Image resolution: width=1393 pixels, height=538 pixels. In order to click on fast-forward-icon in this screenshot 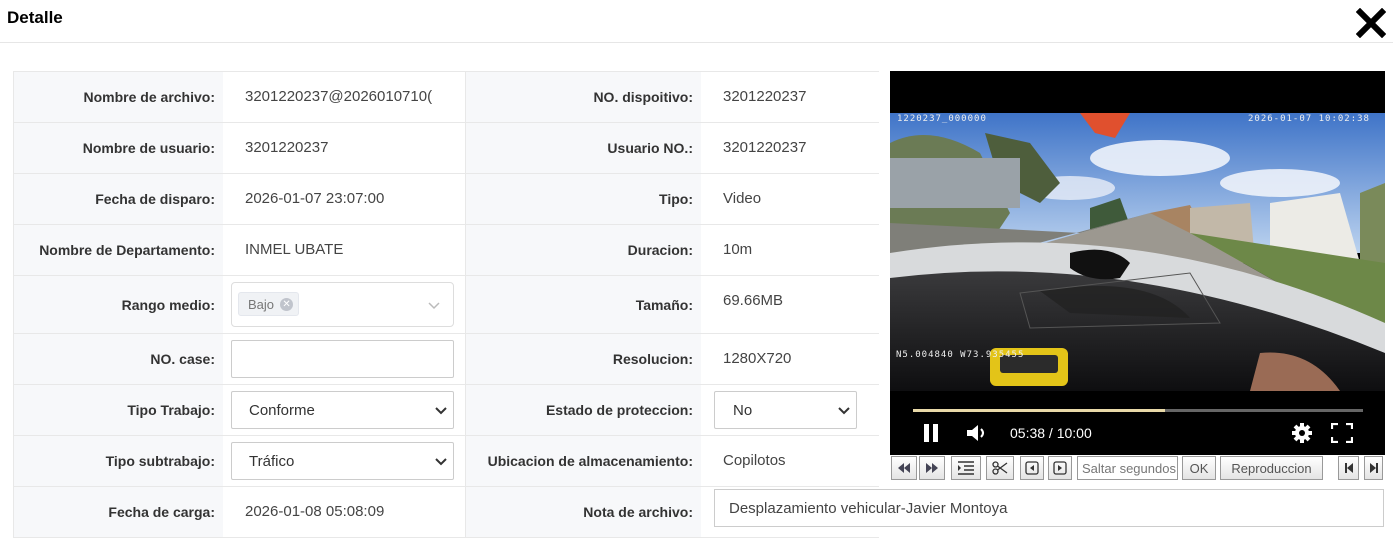, I will do `click(932, 468)`.